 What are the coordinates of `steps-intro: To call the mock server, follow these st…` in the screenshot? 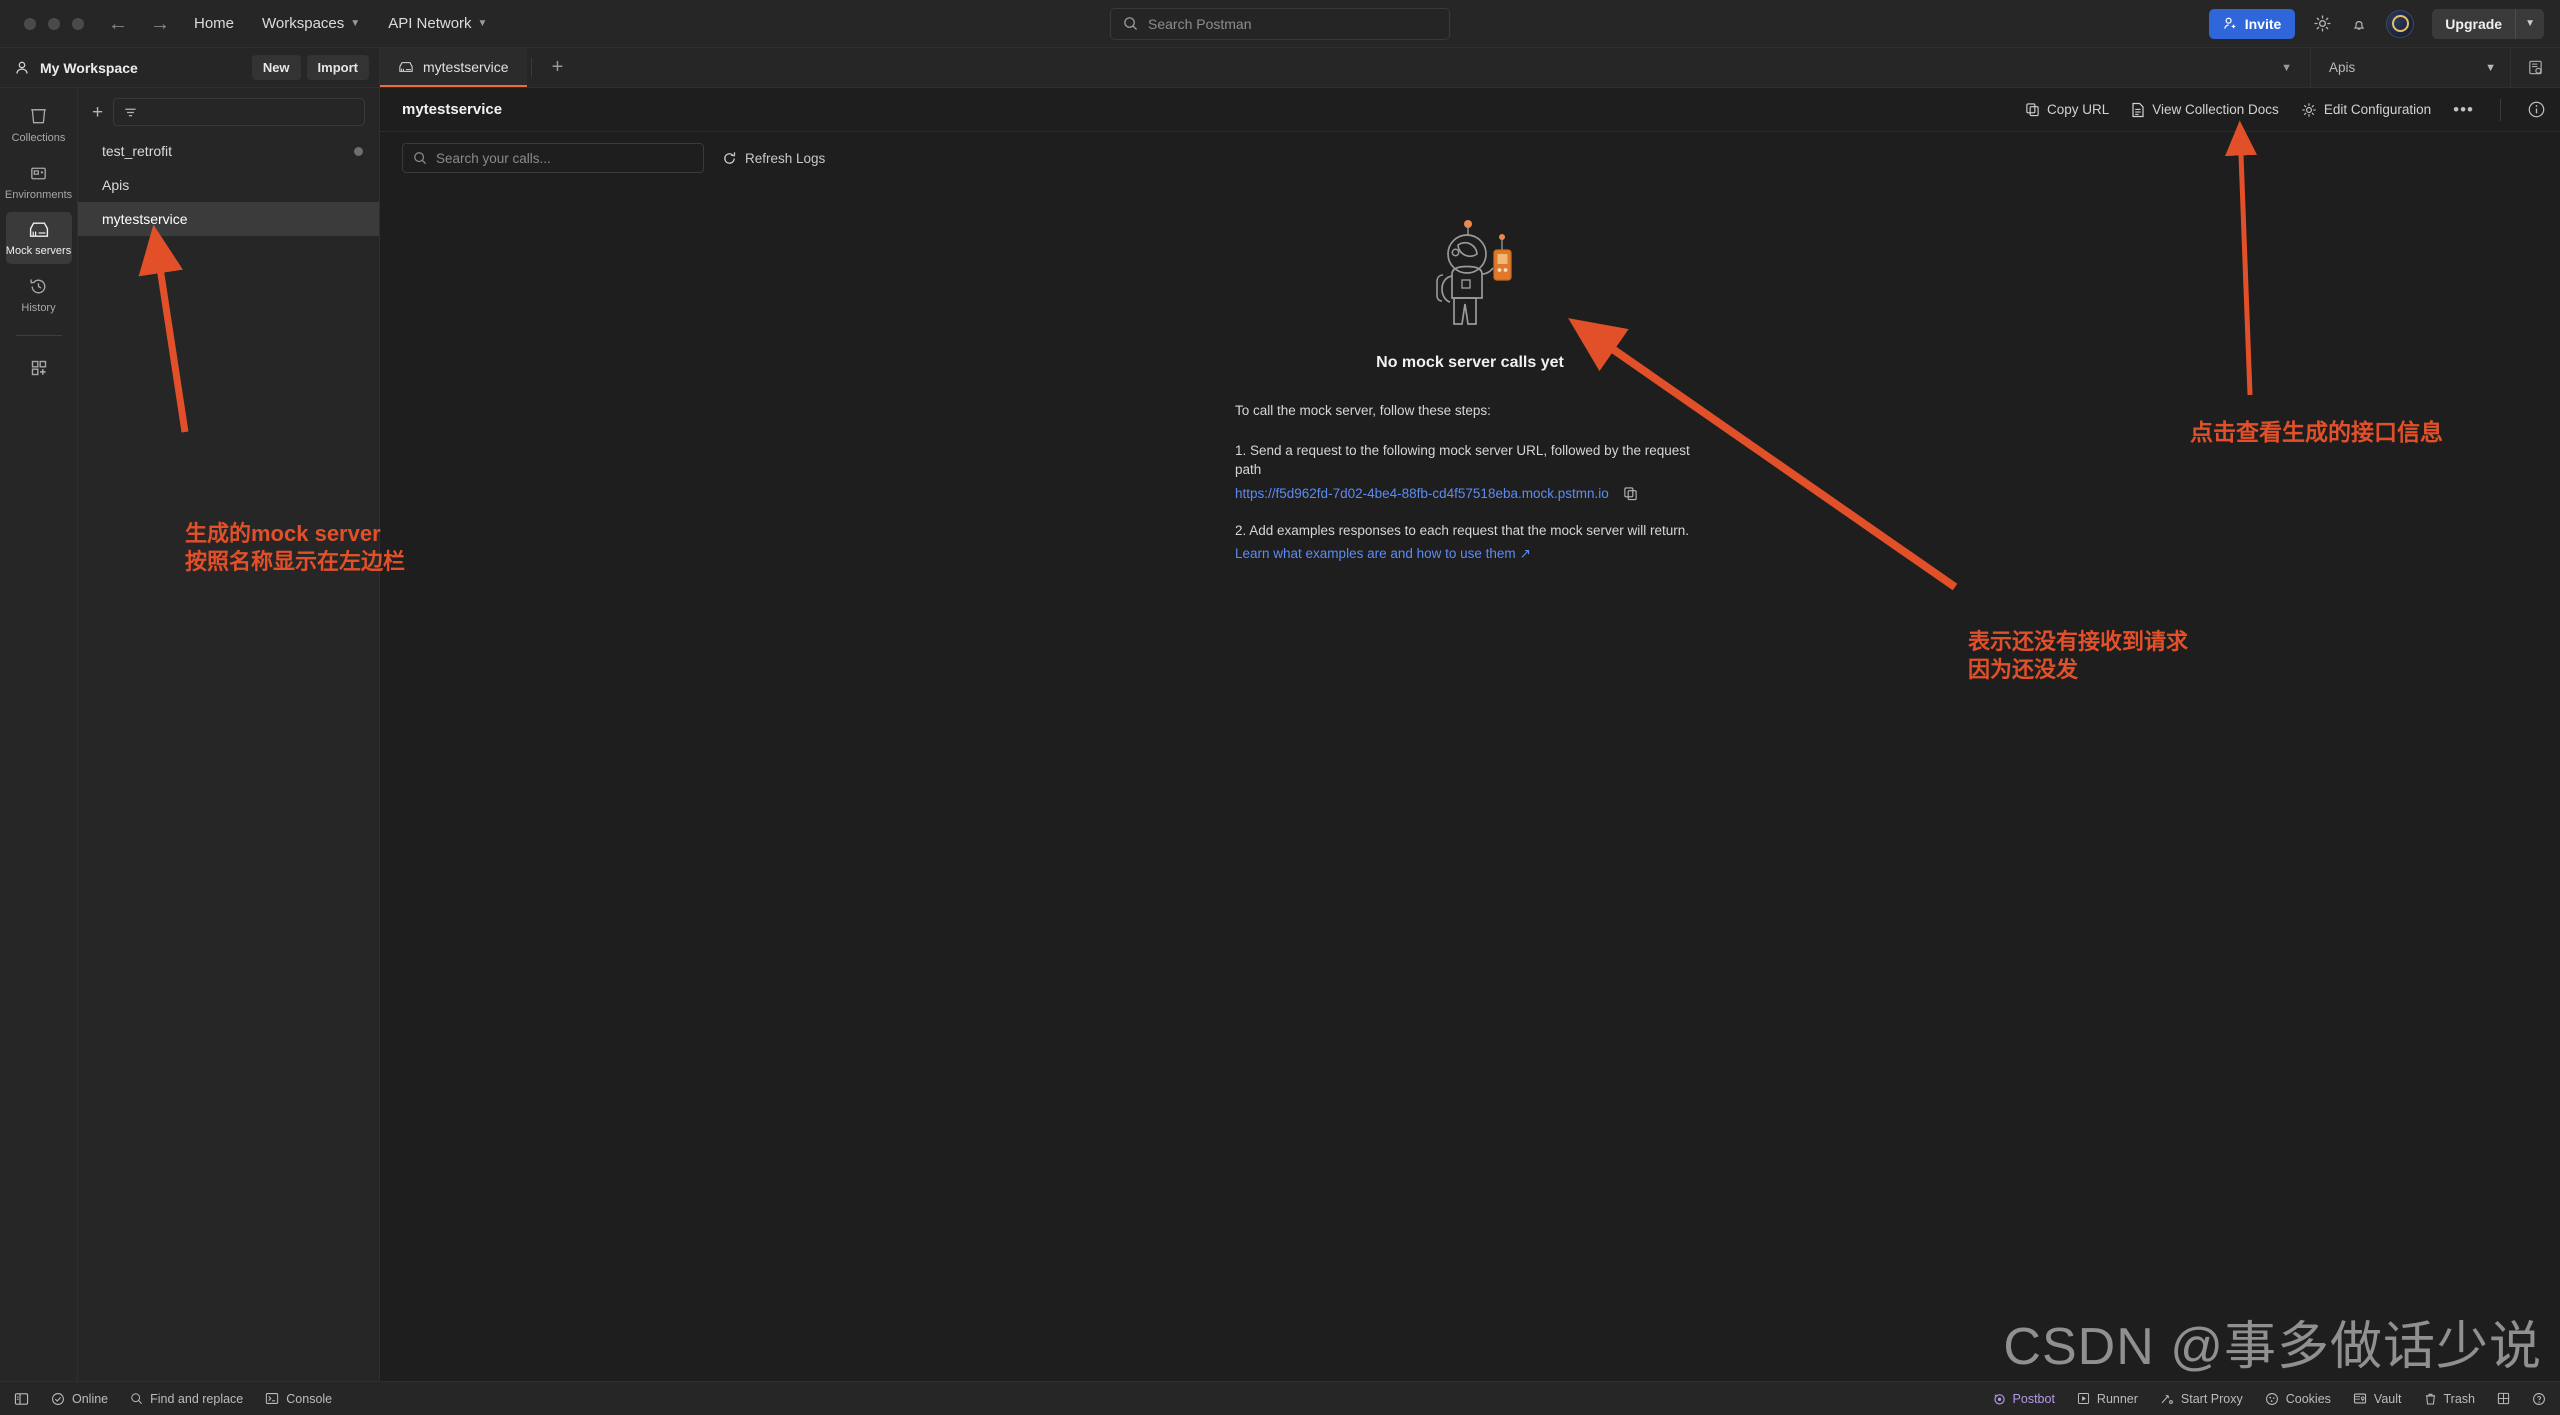 It's located at (1363, 410).